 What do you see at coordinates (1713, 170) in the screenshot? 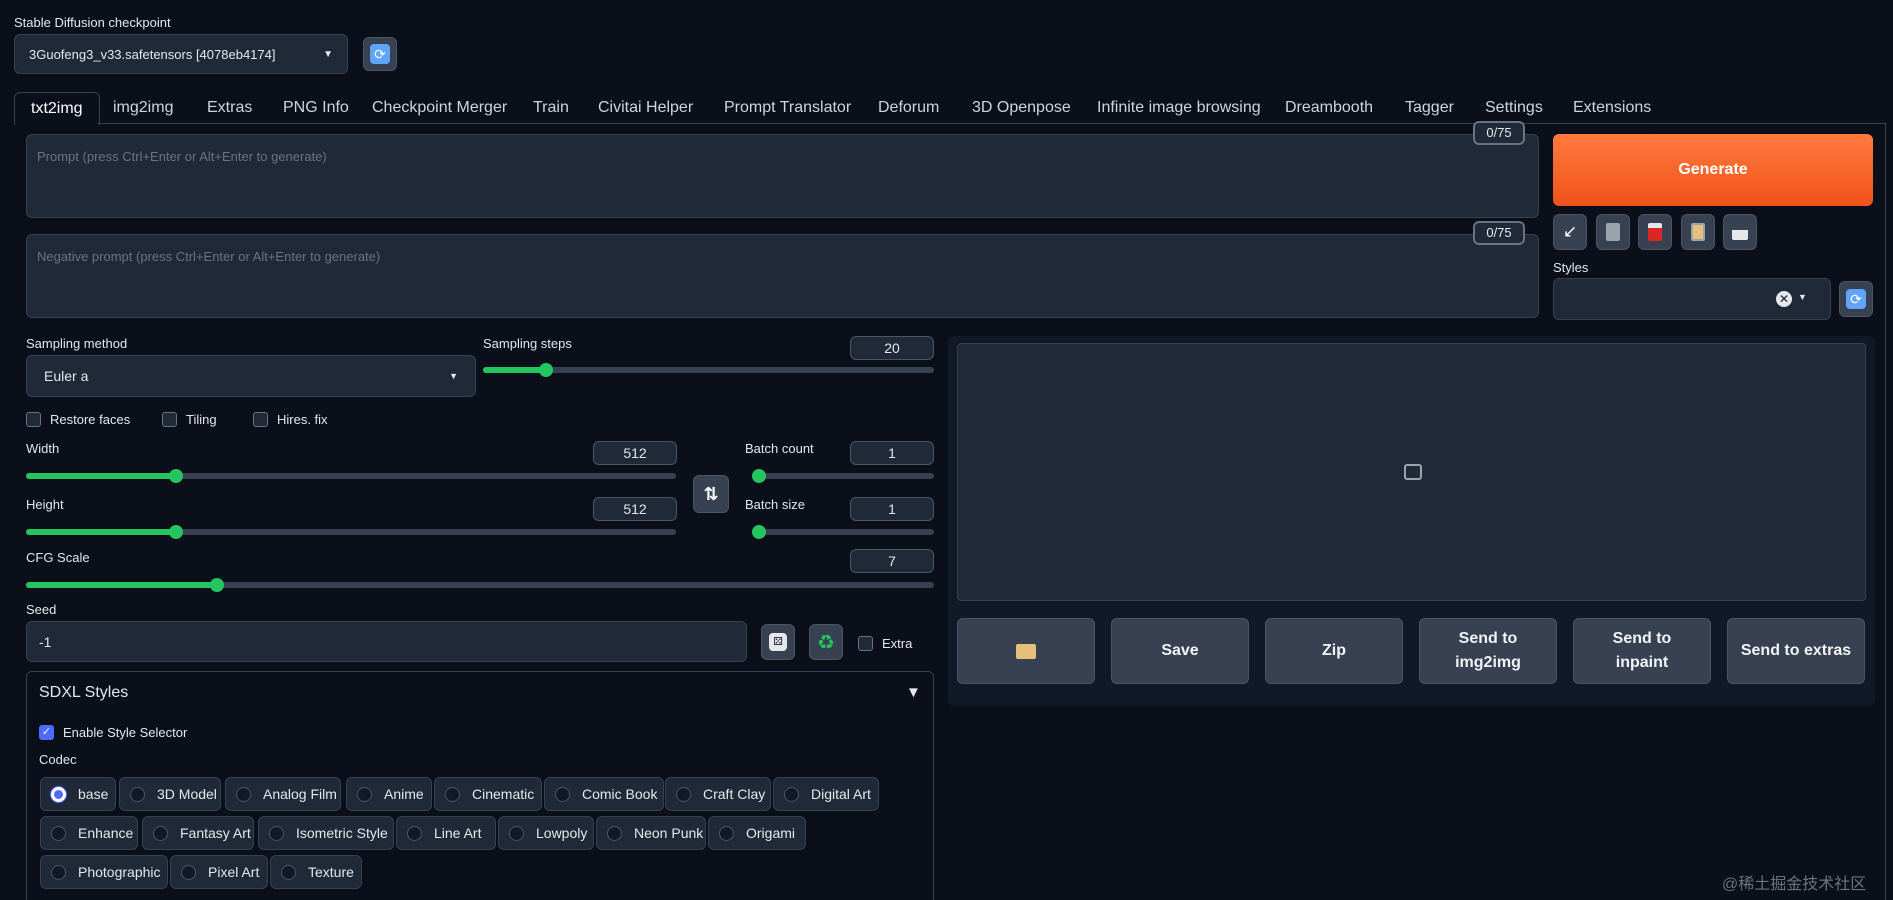
I see `generate-button: Generate` at bounding box center [1713, 170].